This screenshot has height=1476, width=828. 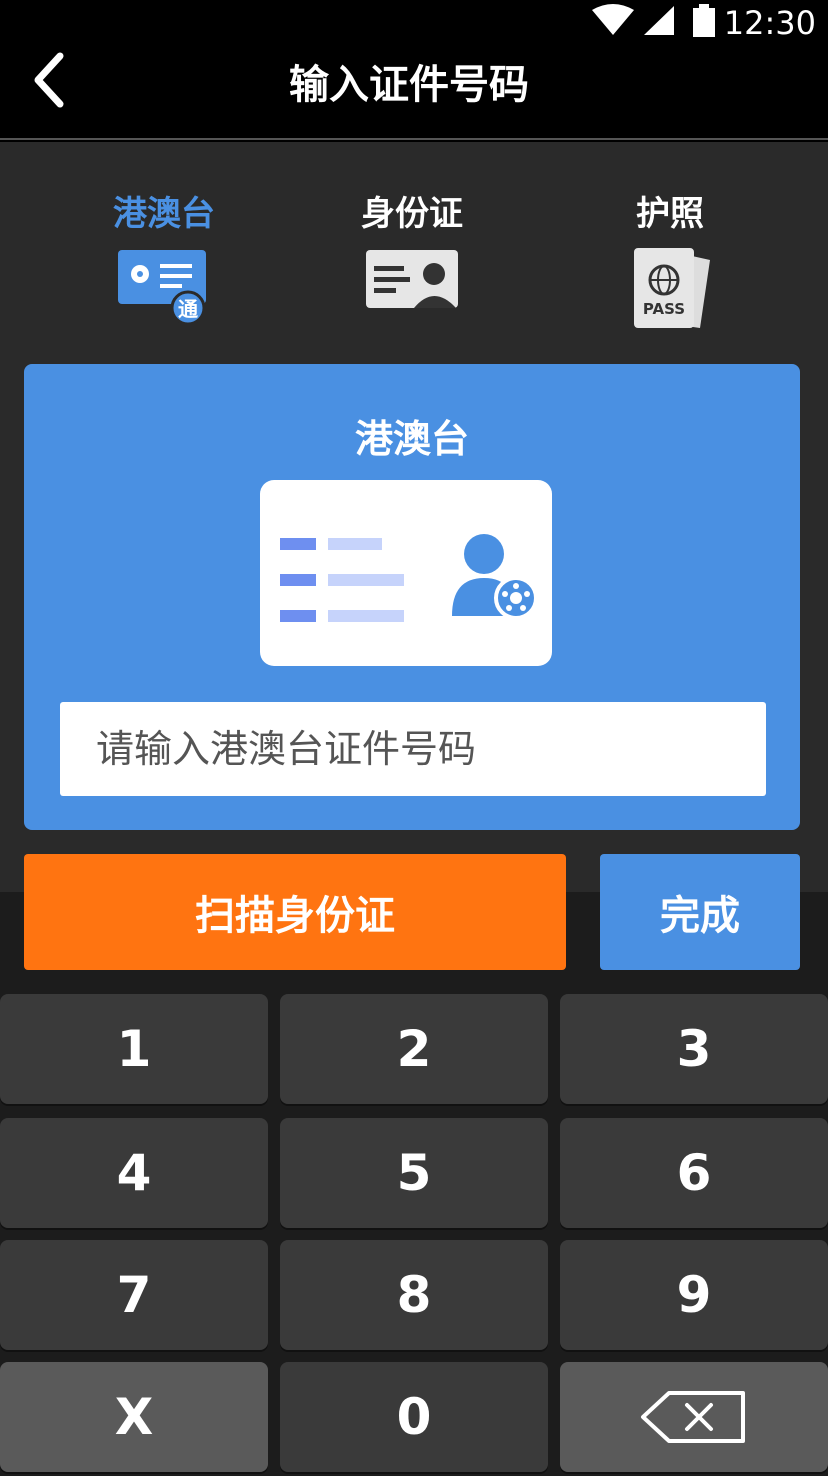 What do you see at coordinates (769, 23) in the screenshot?
I see `clock: 12:30` at bounding box center [769, 23].